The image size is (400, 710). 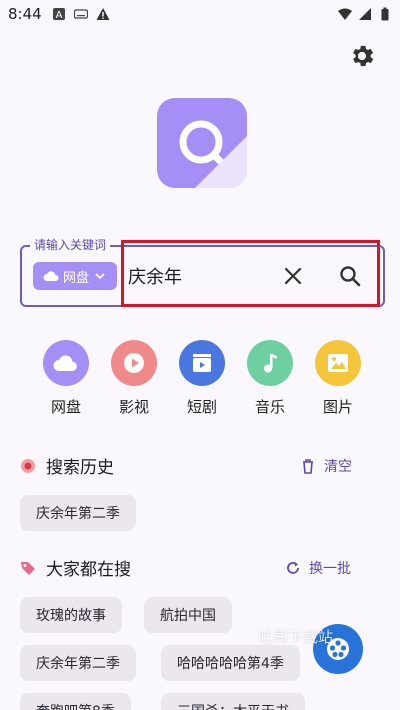 What do you see at coordinates (201, 407) in the screenshot?
I see `category-label: 短剧` at bounding box center [201, 407].